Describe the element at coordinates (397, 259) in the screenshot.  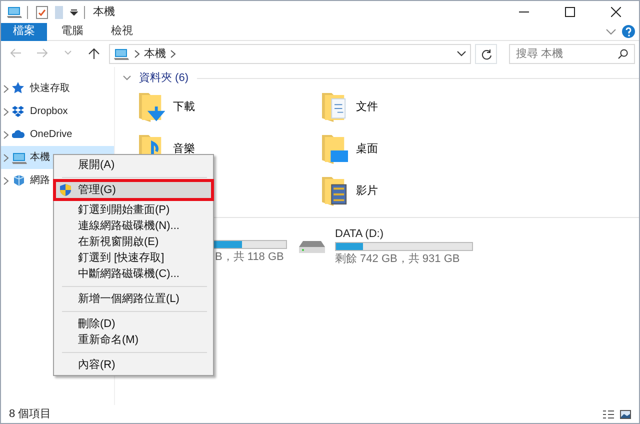
I see `drive-usage: 剩餘 742 GB，共 931 GB` at that location.